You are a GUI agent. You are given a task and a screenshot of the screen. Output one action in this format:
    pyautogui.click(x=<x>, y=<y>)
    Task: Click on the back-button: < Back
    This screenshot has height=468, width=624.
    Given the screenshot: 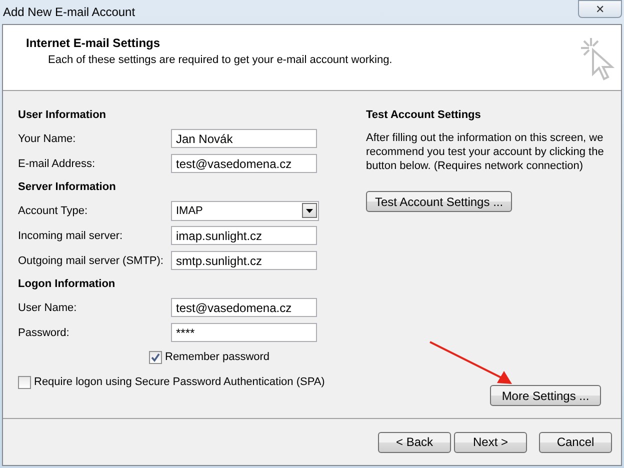 What is the action you would take?
    pyautogui.click(x=414, y=442)
    